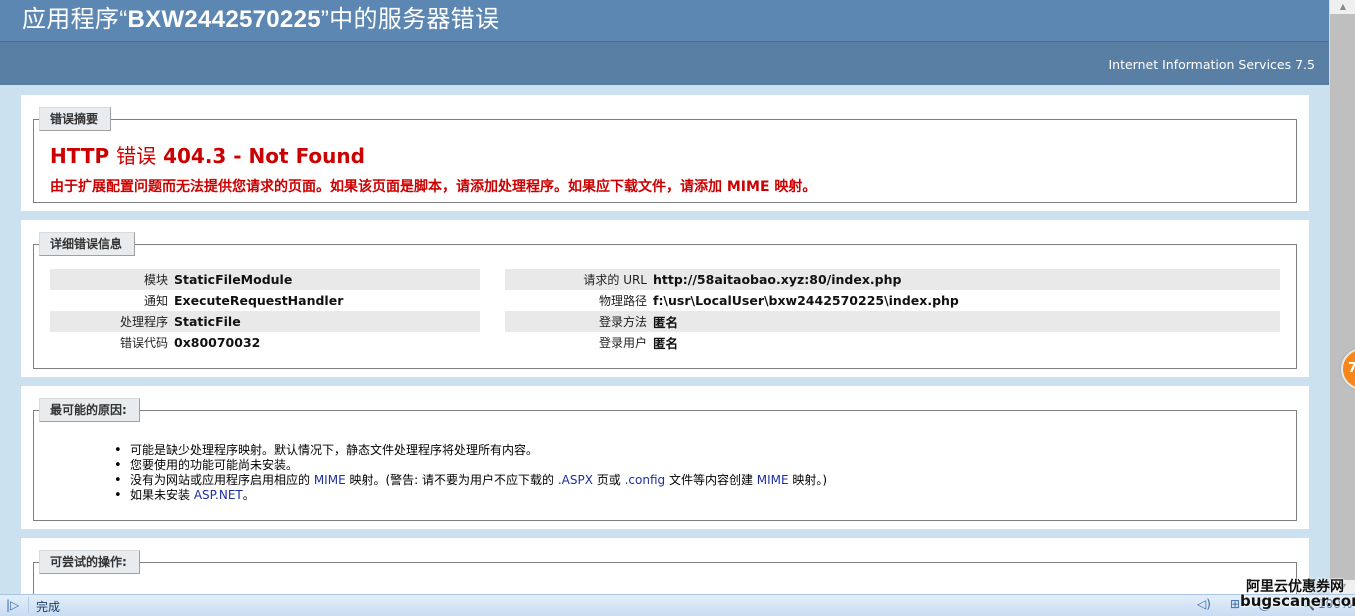  I want to click on causes-legend: 最可能的原因:, so click(89, 410).